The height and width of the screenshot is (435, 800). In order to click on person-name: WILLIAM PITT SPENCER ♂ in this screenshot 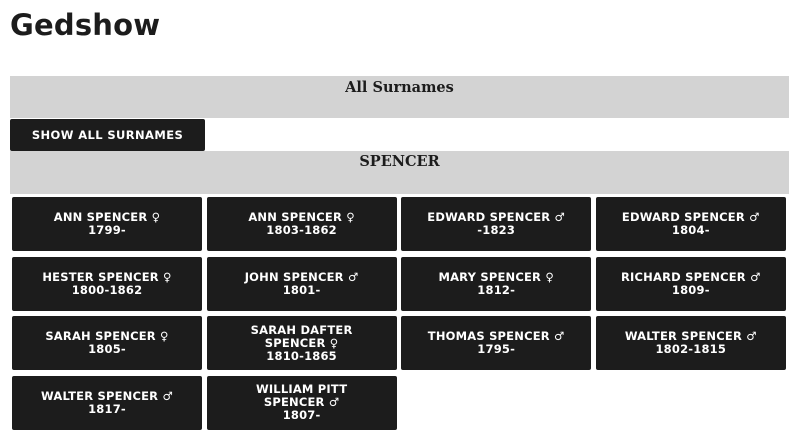, I will do `click(302, 396)`.